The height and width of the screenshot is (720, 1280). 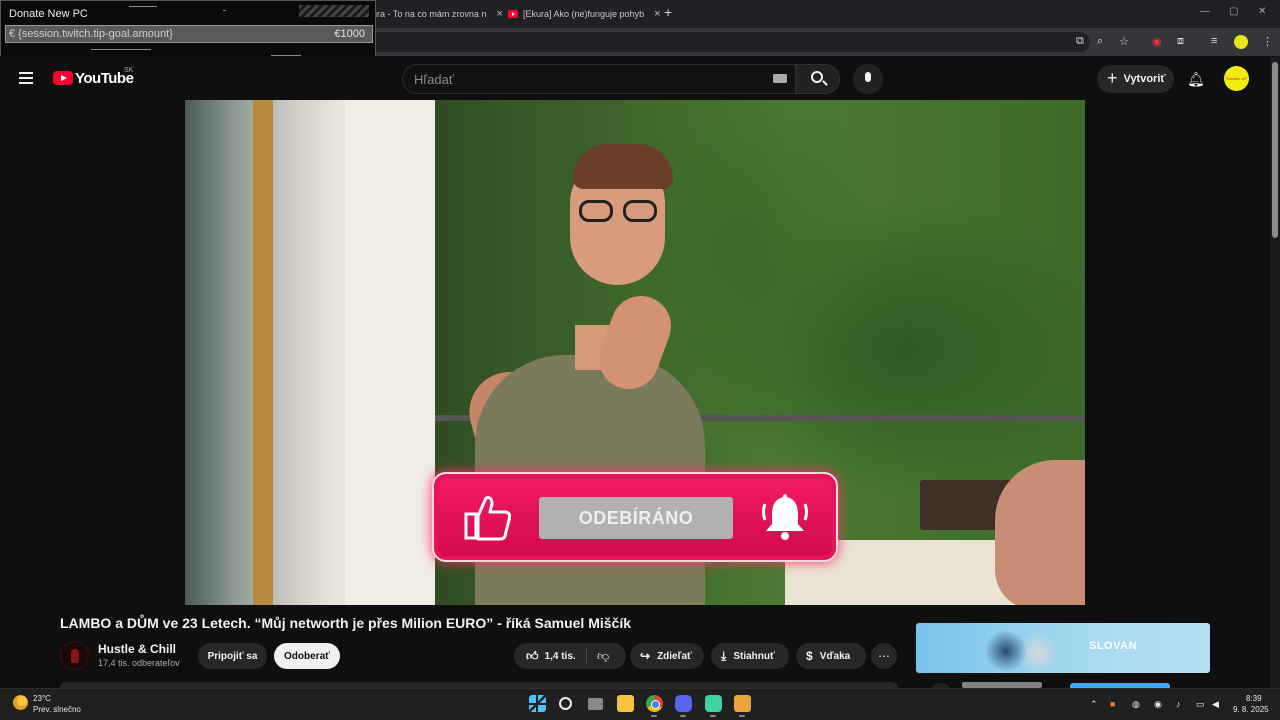 I want to click on tray-app-icon: ■, so click(x=1112, y=704).